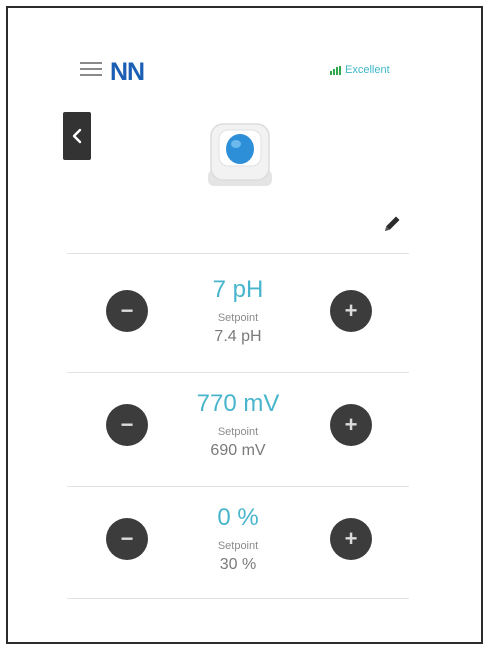 Image resolution: width=493 pixels, height=654 pixels. Describe the element at coordinates (91, 69) in the screenshot. I see `hamburger-menu-icon` at that location.